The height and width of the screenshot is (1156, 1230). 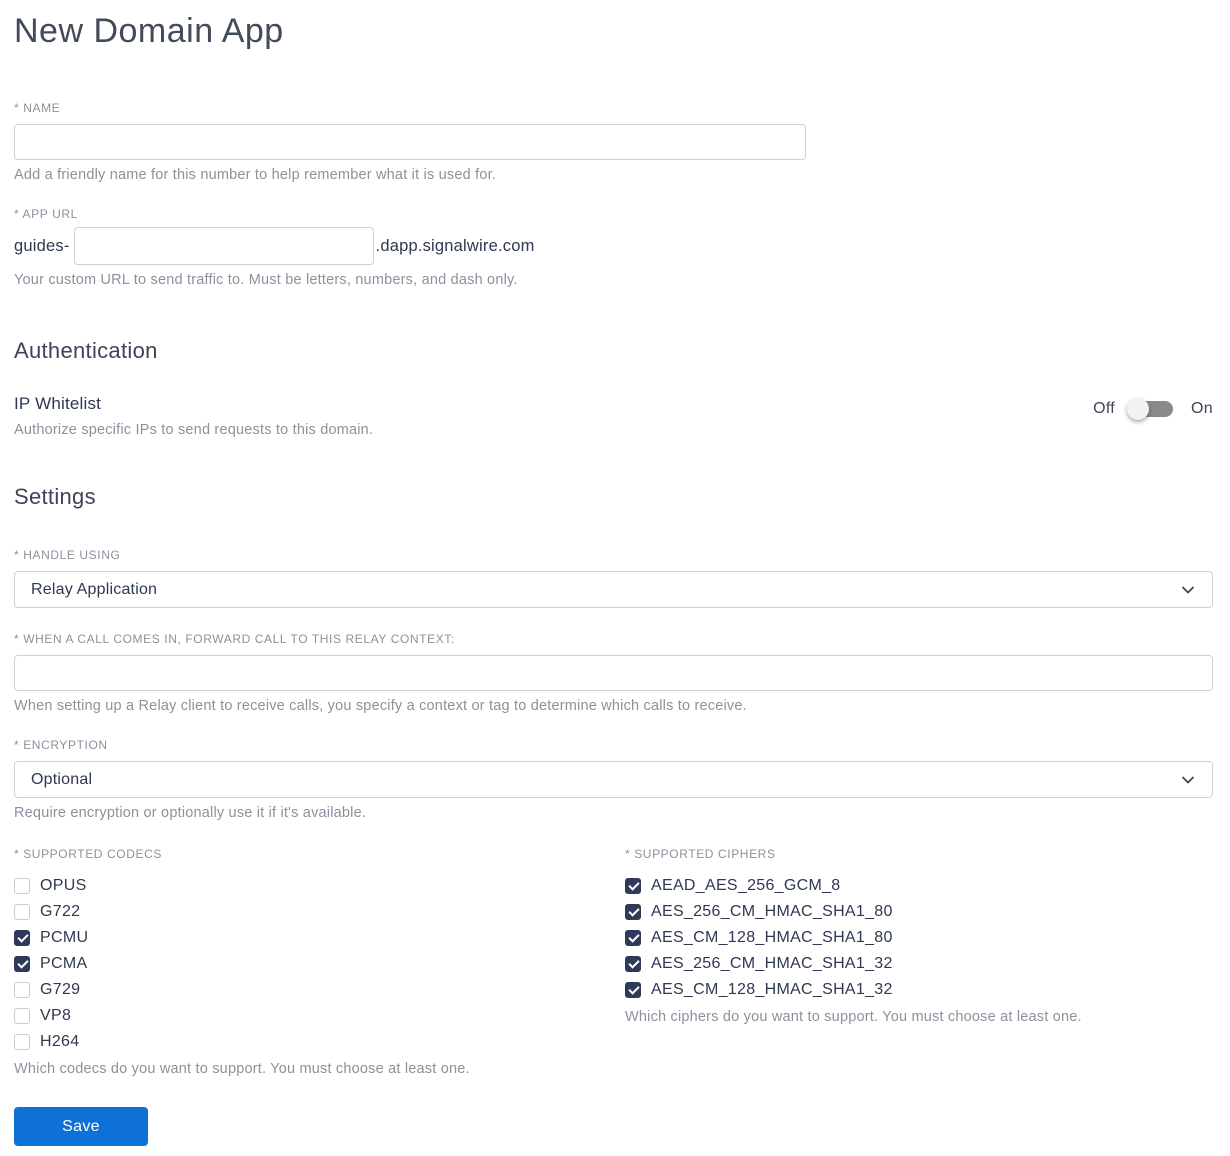 What do you see at coordinates (613, 589) in the screenshot?
I see `handle-using-select: Relay Application` at bounding box center [613, 589].